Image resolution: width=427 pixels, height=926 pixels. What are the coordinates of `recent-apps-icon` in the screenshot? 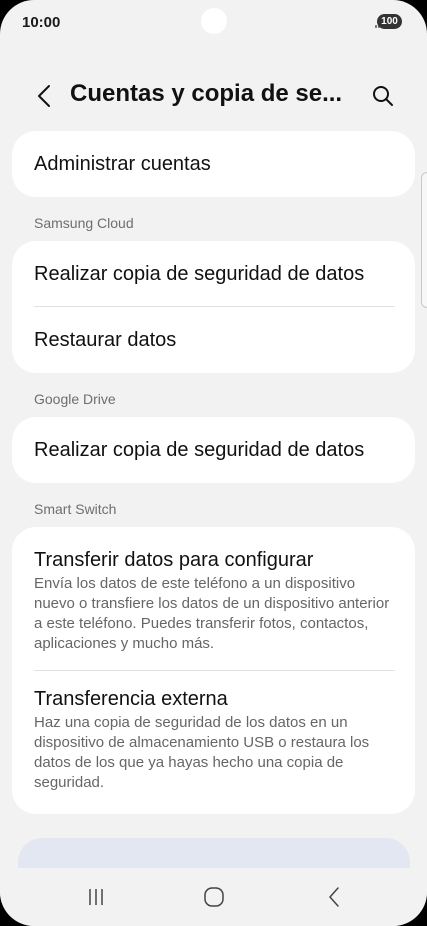 It's located at (96, 897).